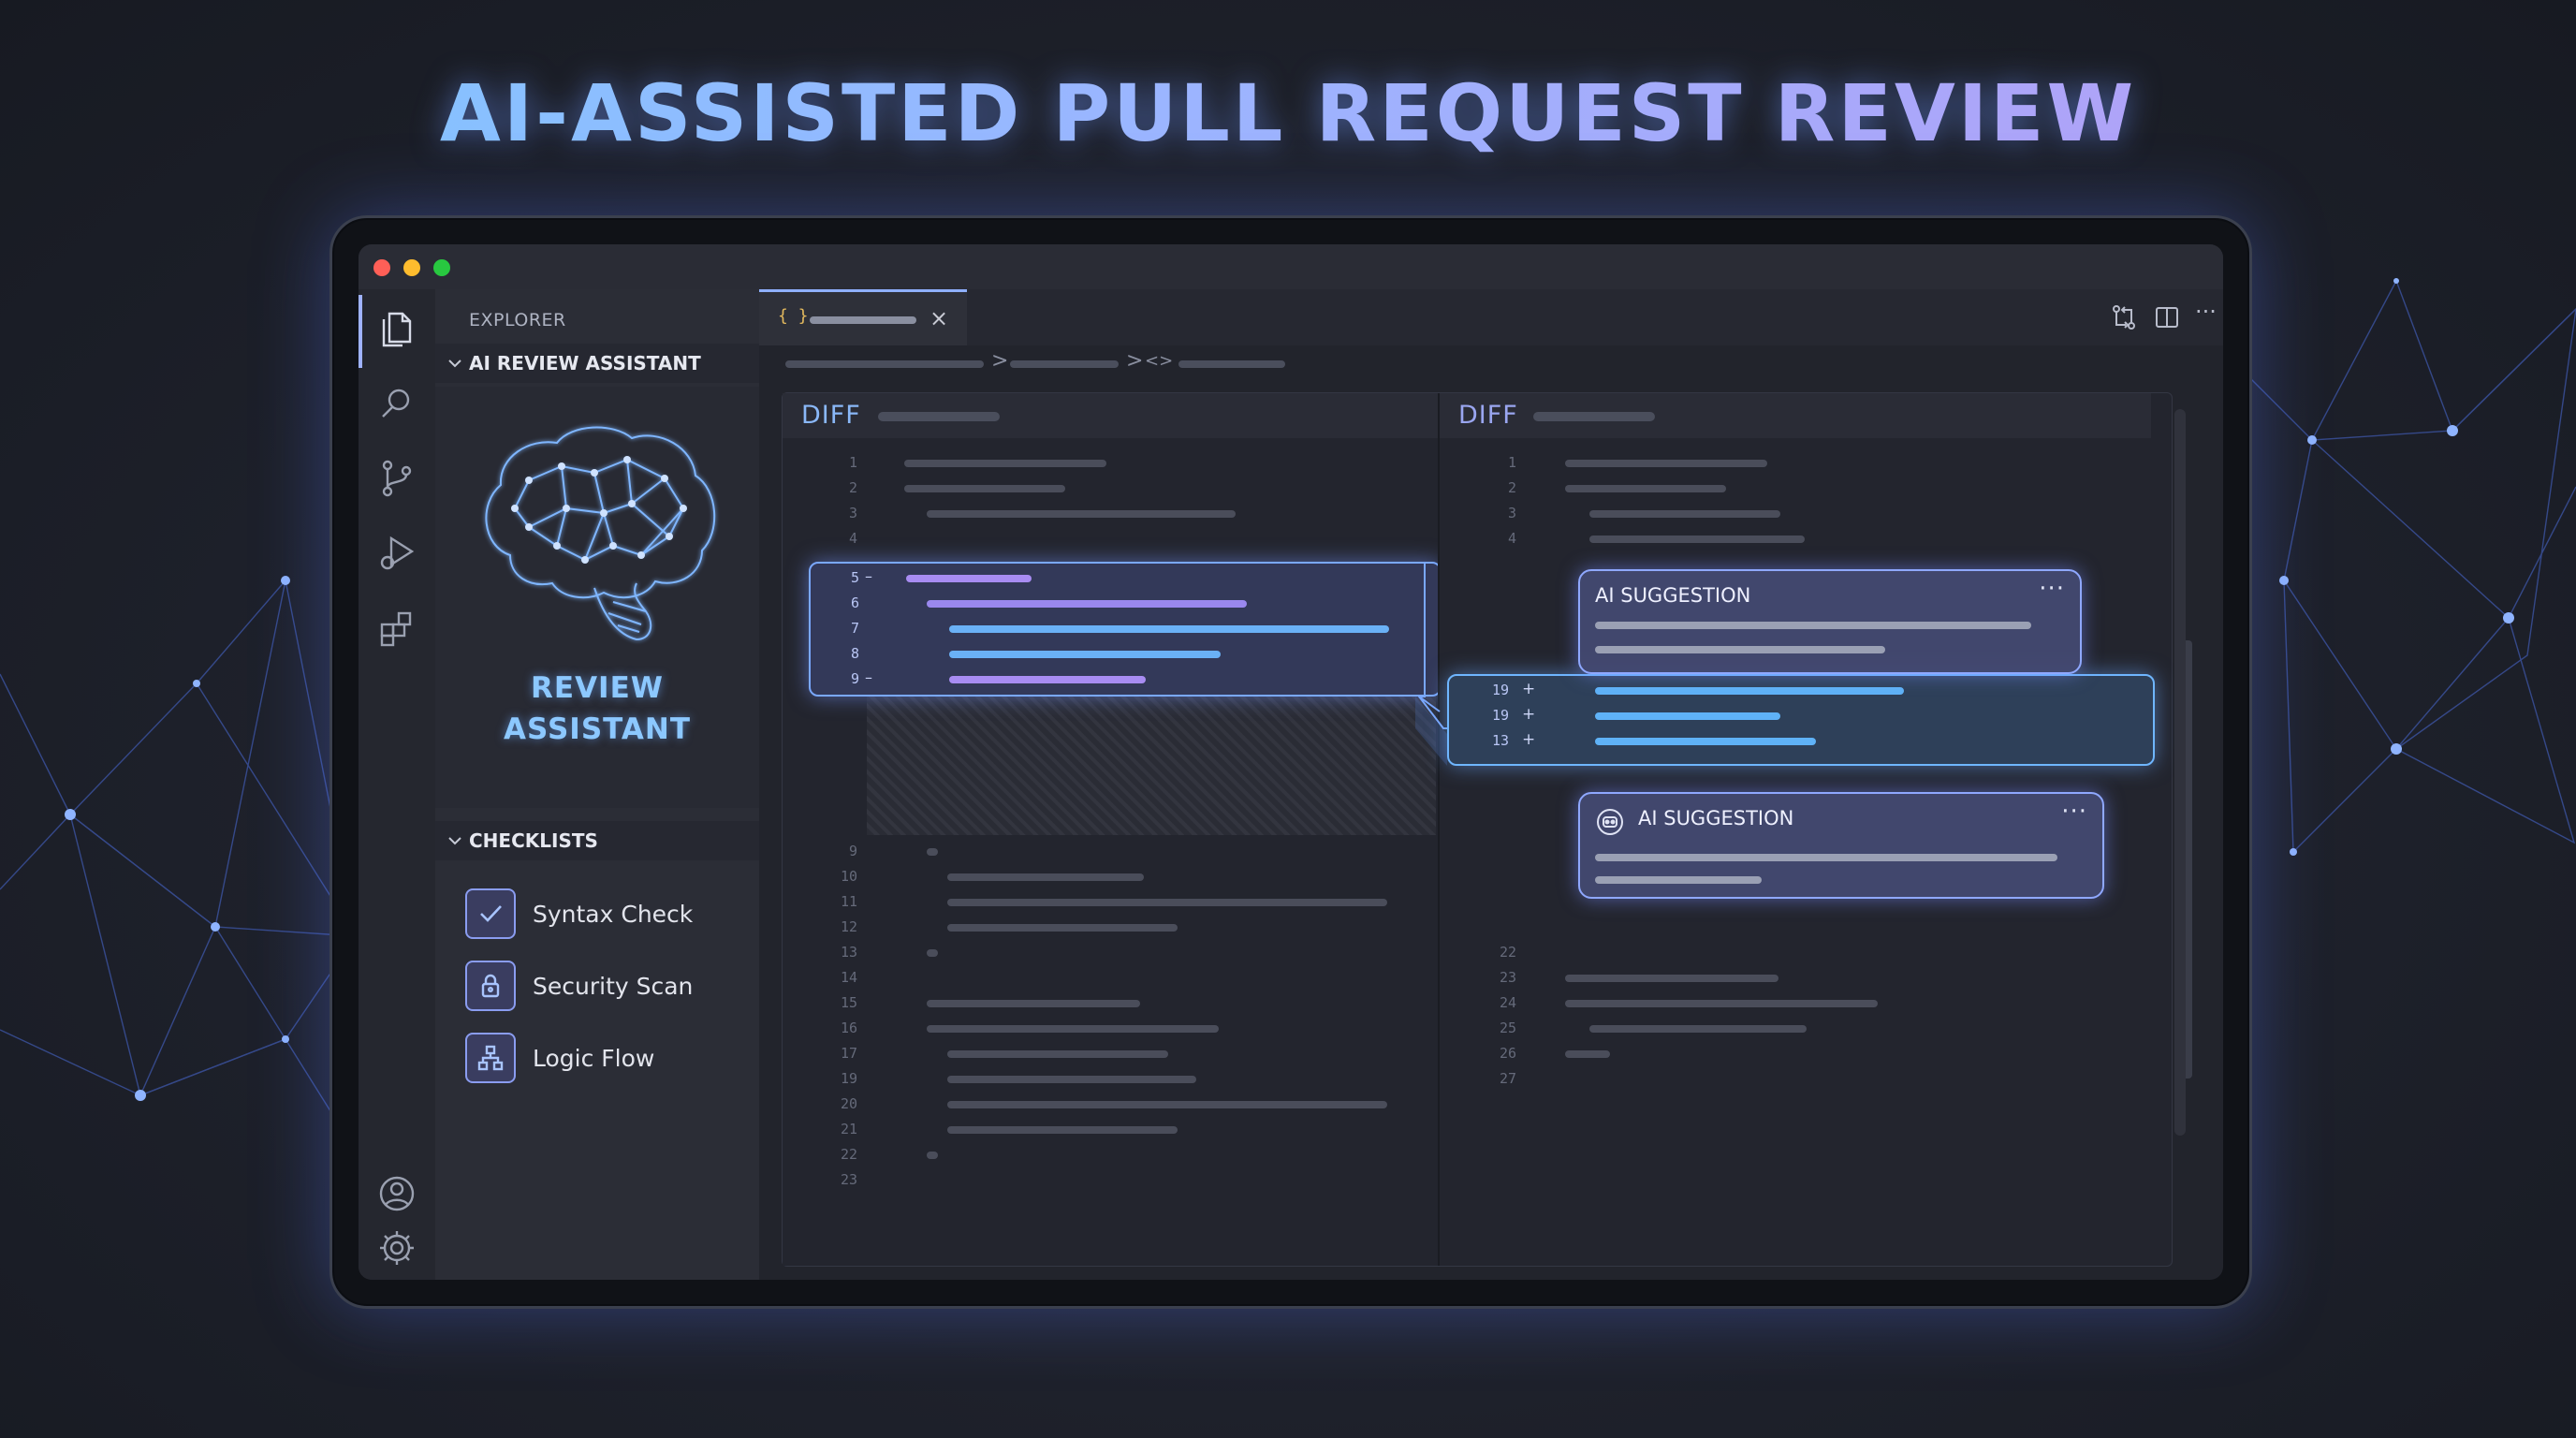 This screenshot has height=1438, width=2576. I want to click on page-title: AI-ASSISTED PULL REQUEST REVIEW, so click(1288, 113).